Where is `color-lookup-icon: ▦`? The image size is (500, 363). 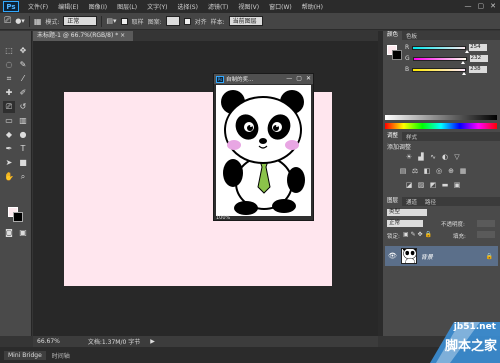 color-lookup-icon: ▦ is located at coordinates (463, 171).